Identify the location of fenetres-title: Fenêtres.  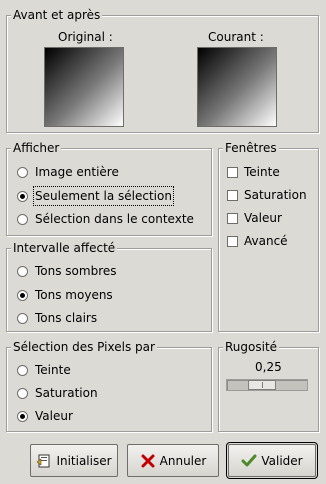
(251, 148).